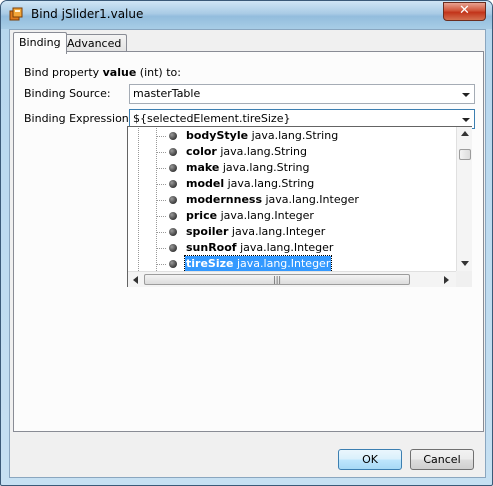 This screenshot has width=493, height=486. I want to click on tree-item-label: make java.lang.String, so click(248, 168).